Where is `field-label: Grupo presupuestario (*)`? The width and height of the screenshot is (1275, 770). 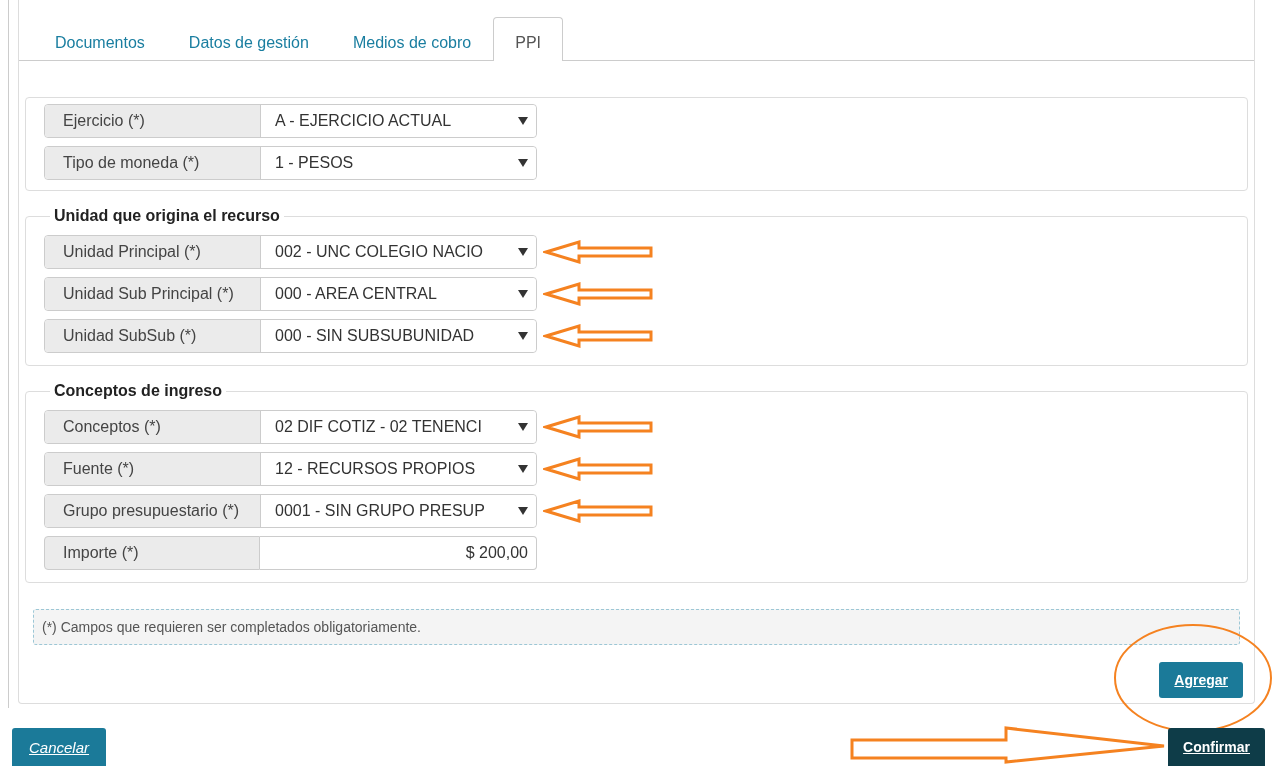 field-label: Grupo presupuestario (*) is located at coordinates (153, 511).